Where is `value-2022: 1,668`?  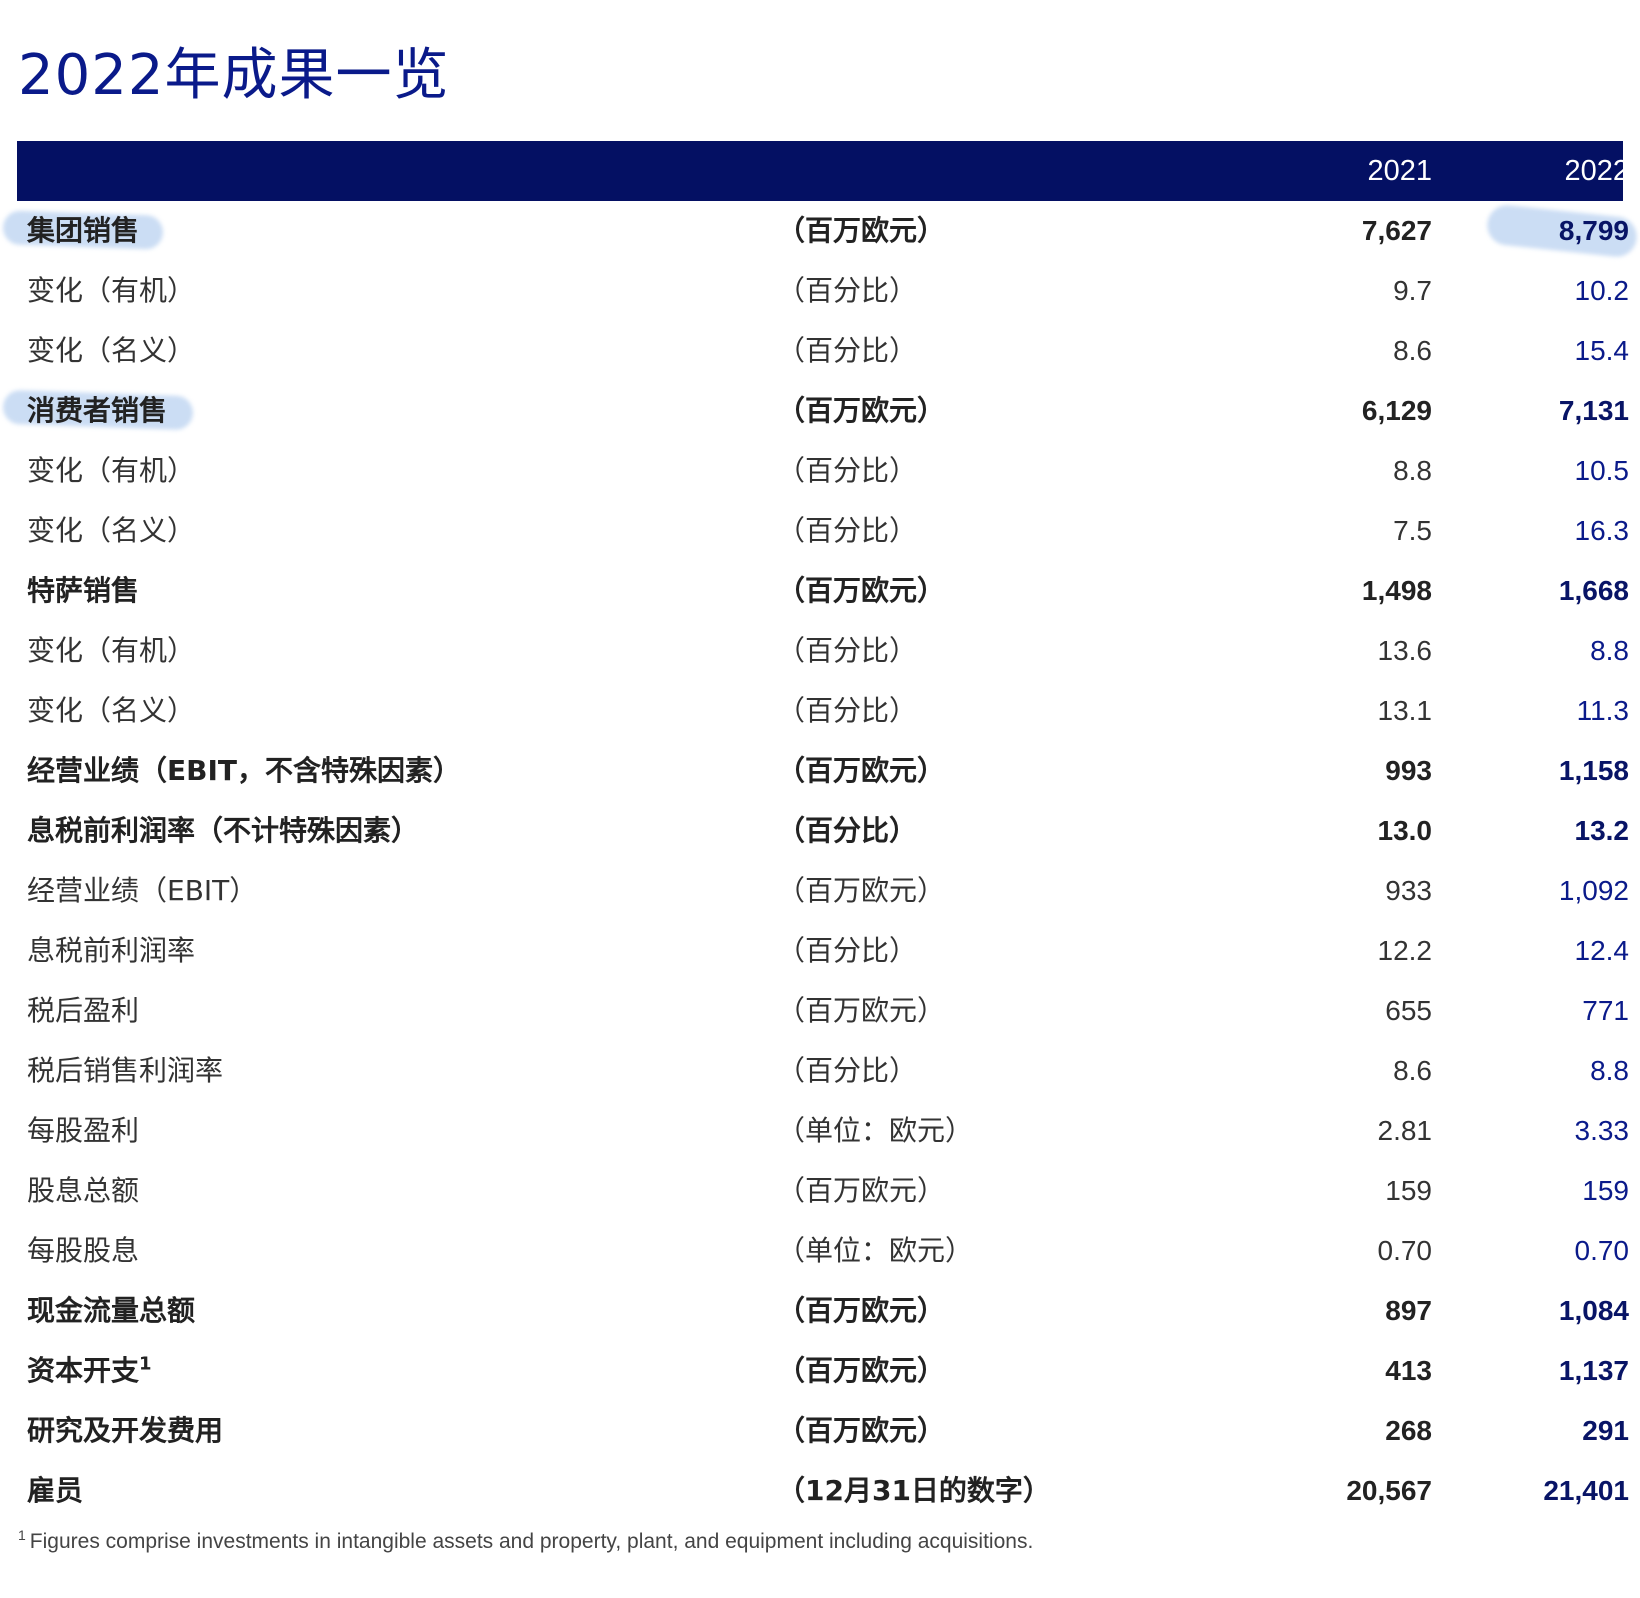 value-2022: 1,668 is located at coordinates (1593, 590).